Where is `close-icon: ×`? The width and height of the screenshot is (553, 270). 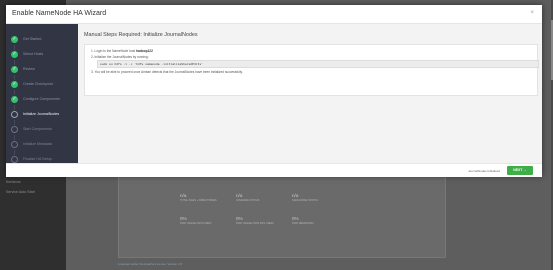 close-icon: × is located at coordinates (532, 13).